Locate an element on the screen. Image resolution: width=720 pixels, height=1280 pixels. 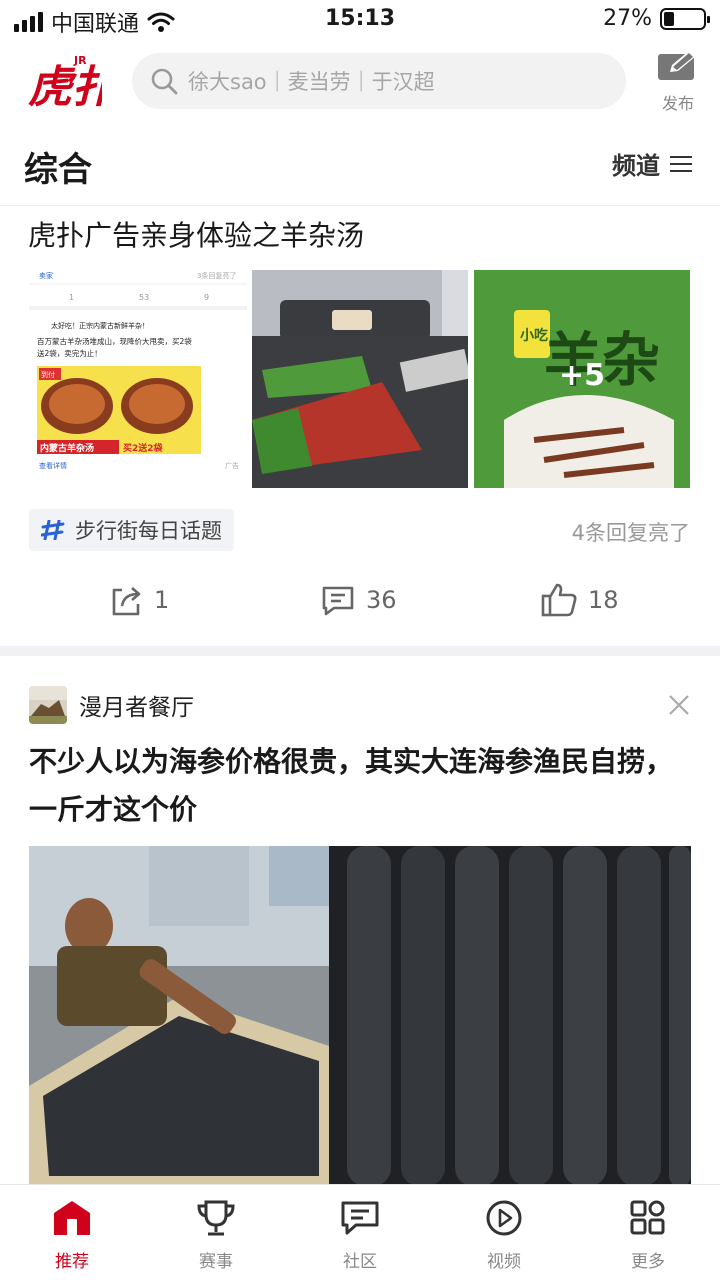
close-icon is located at coordinates (679, 705).